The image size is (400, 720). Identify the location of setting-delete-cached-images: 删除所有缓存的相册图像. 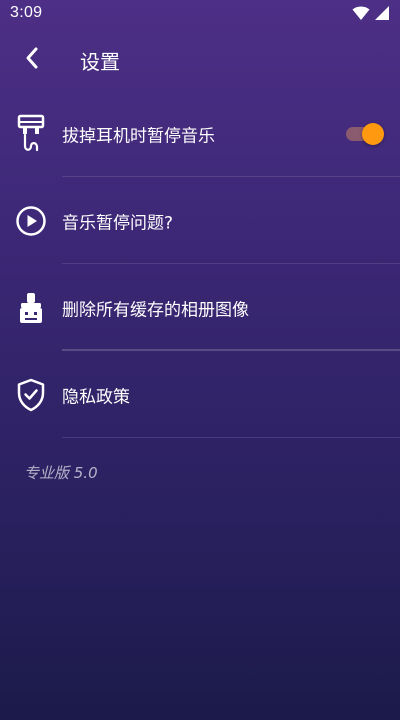
(200, 307).